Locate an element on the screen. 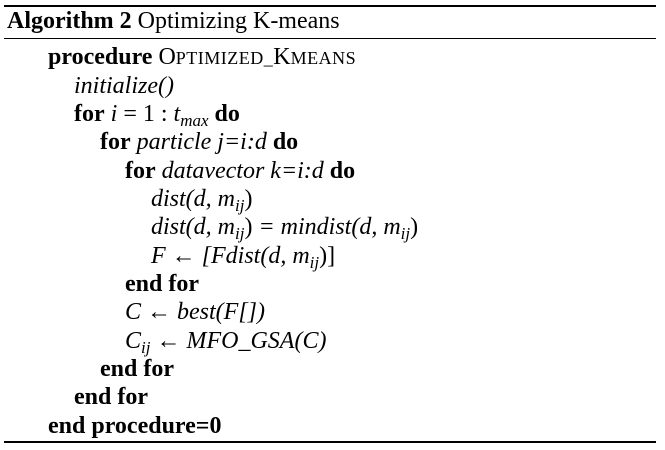  end-procedure-line: end procedure=0 is located at coordinates (134, 426).